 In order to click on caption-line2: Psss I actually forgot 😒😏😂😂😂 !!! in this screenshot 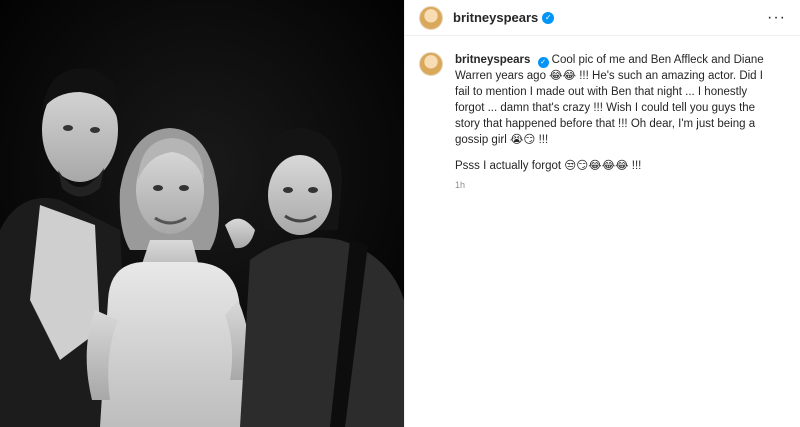, I will do `click(548, 166)`.